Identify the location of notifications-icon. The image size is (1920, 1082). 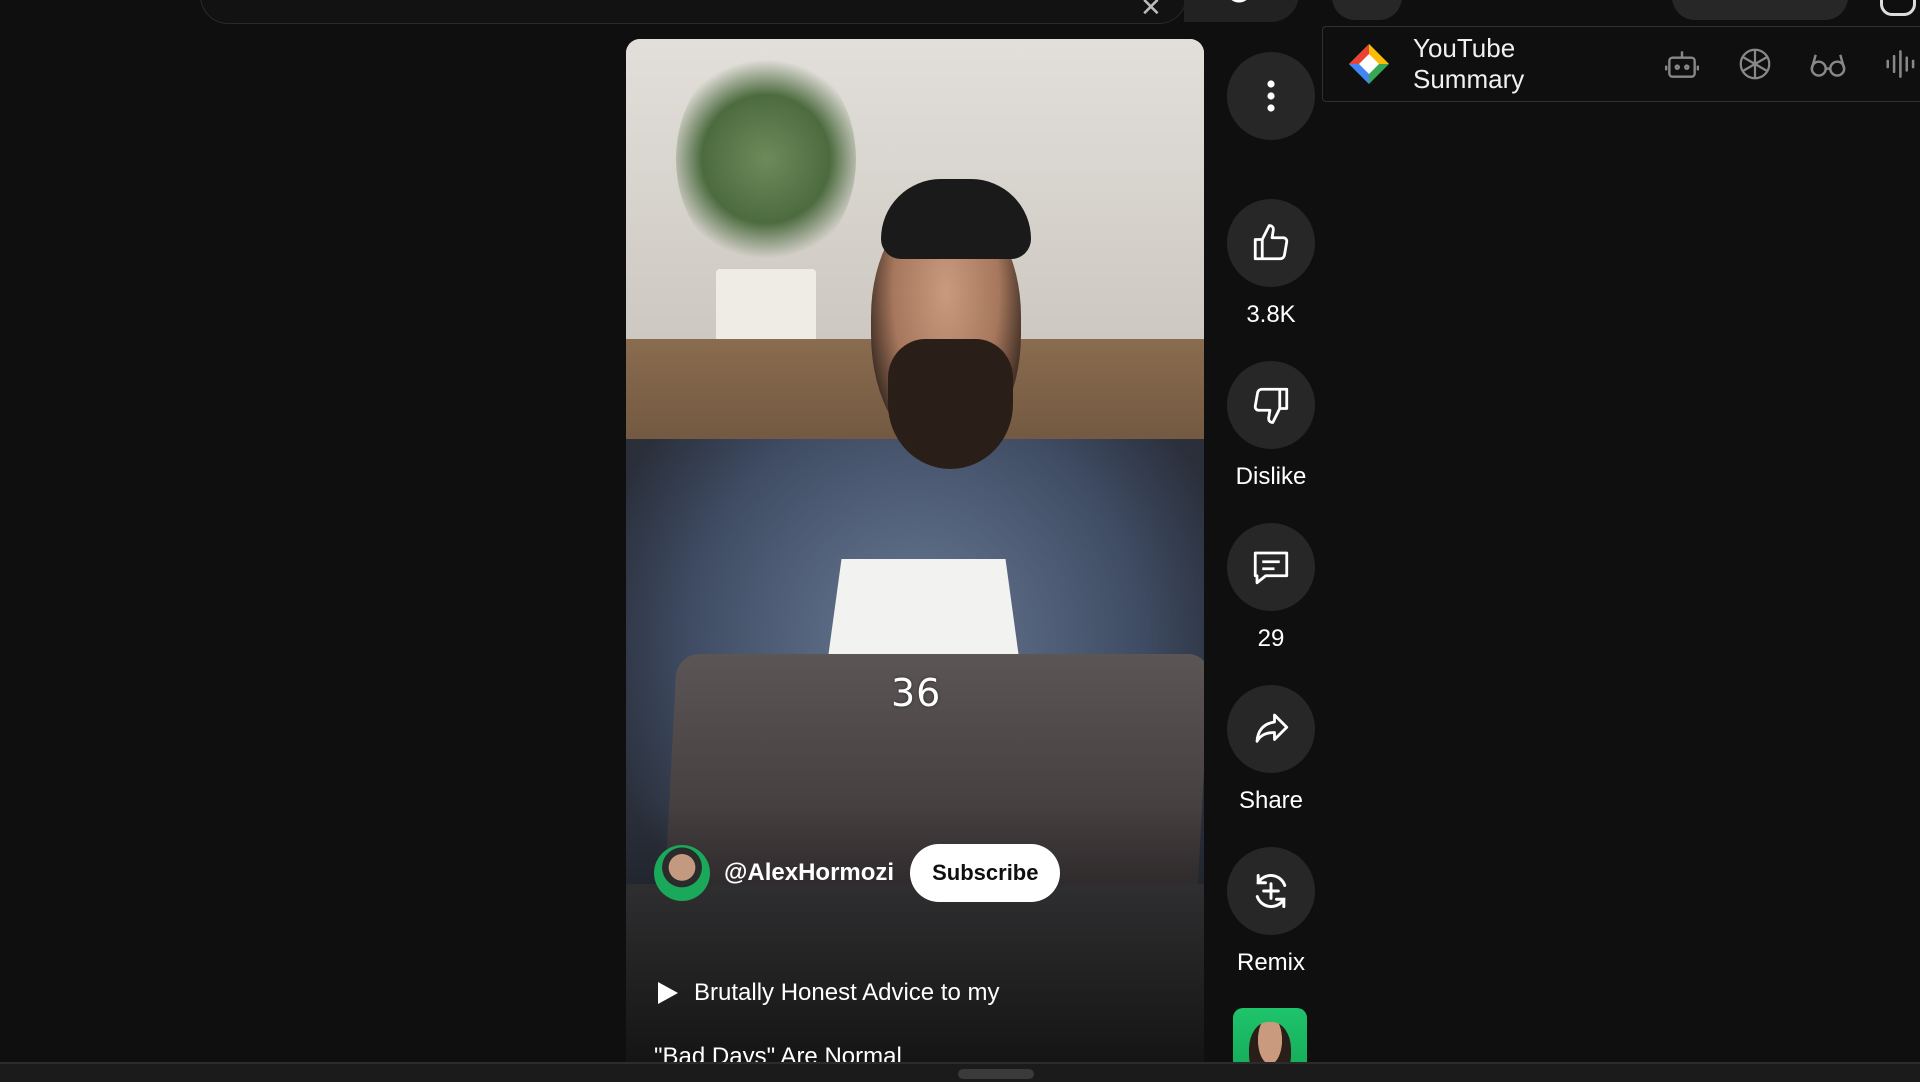
(1898, 8).